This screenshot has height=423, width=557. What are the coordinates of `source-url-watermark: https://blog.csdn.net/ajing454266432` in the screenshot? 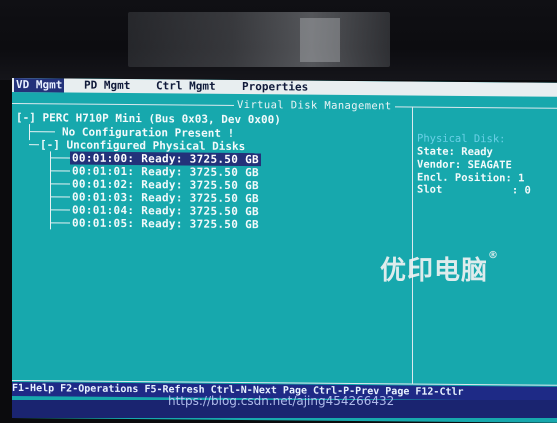 It's located at (281, 401).